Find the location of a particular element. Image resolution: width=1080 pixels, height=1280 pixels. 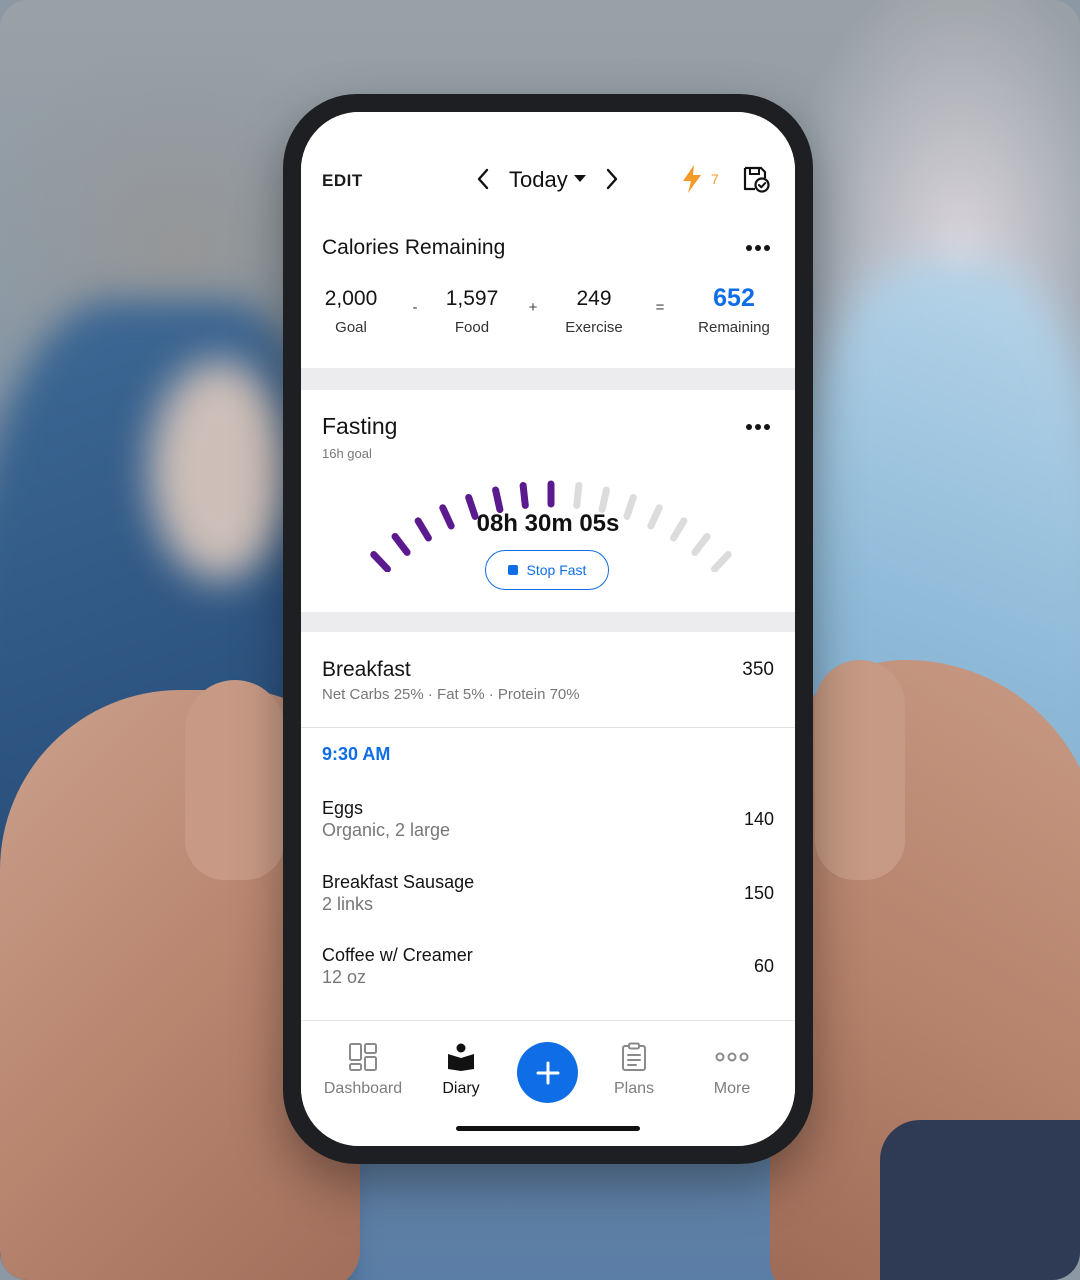

fasting-title: Fasting is located at coordinates (360, 426).